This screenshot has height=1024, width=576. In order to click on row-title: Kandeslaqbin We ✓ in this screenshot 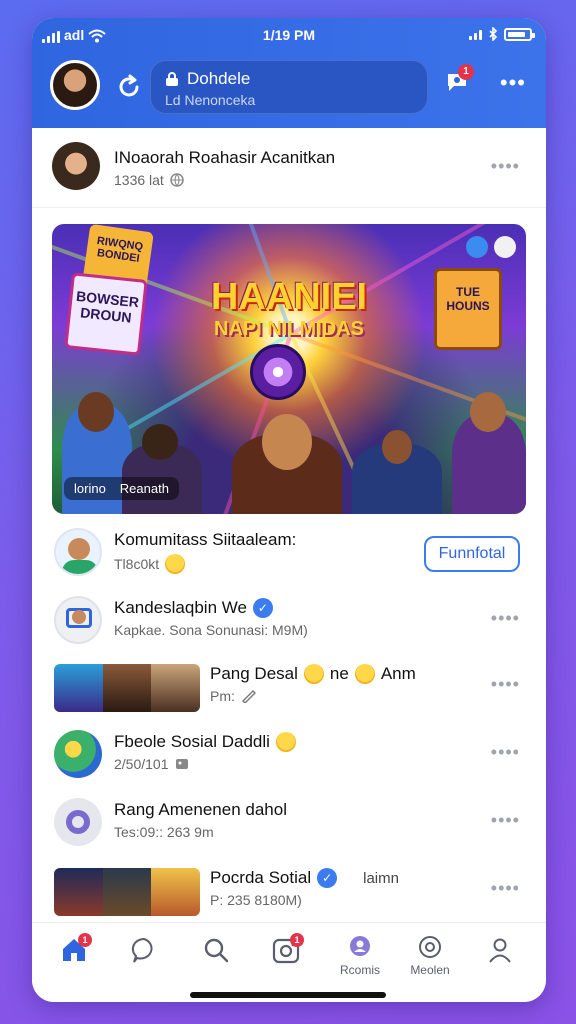, I will do `click(193, 608)`.